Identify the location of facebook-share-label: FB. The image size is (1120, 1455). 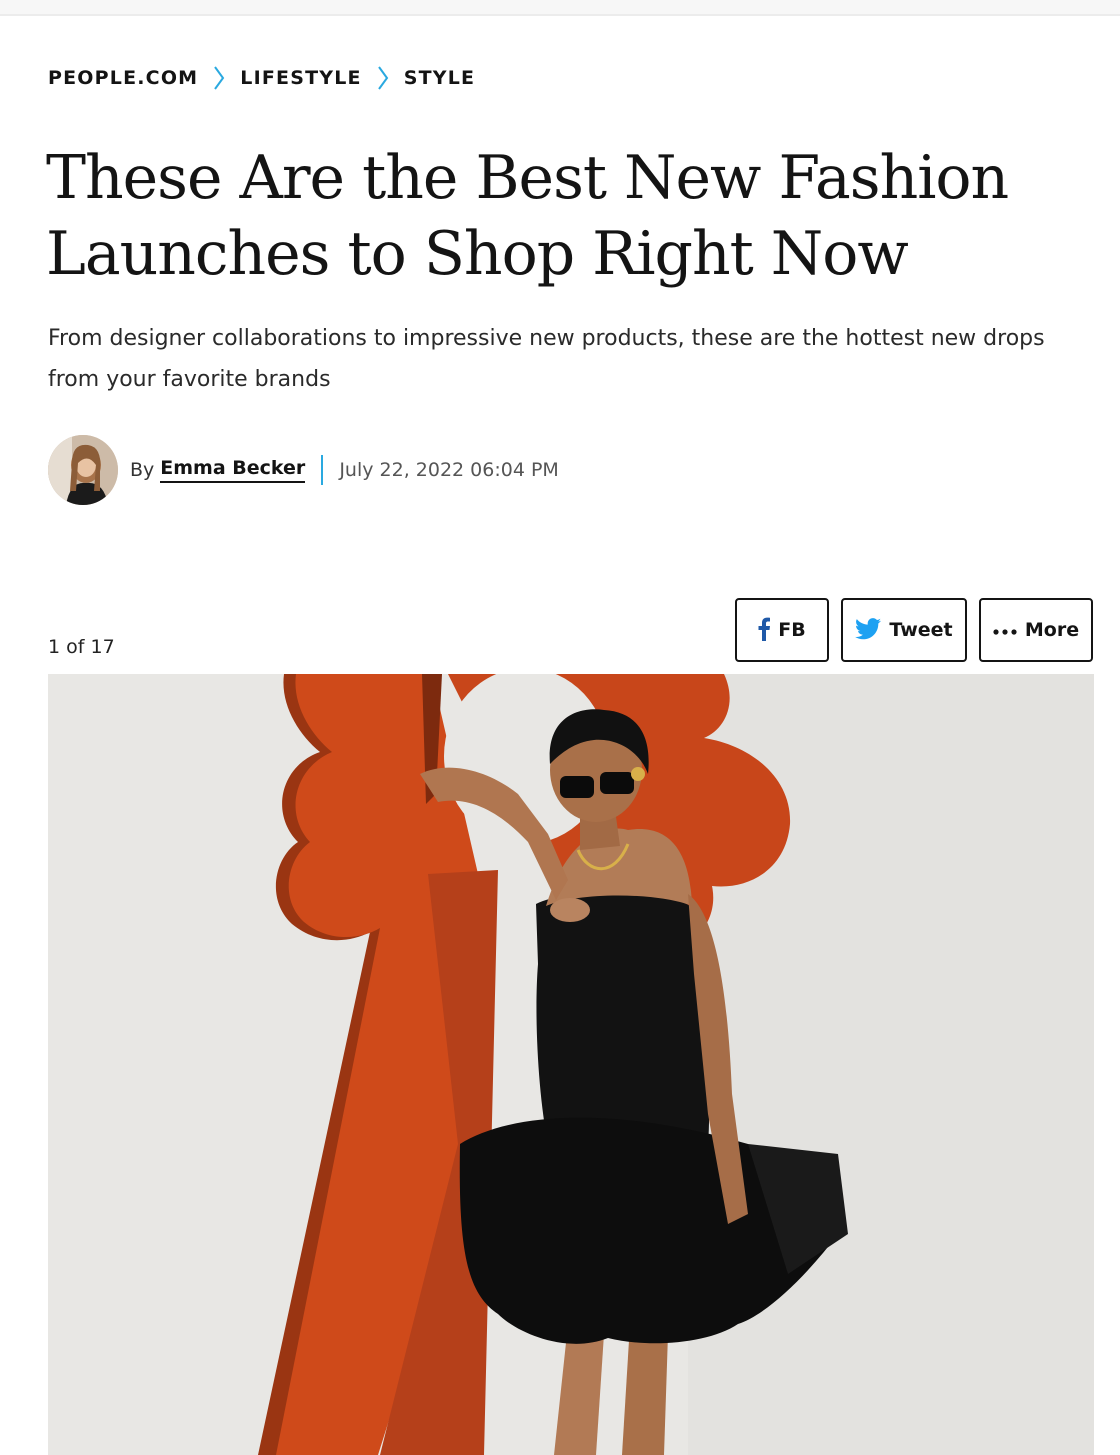
(792, 630).